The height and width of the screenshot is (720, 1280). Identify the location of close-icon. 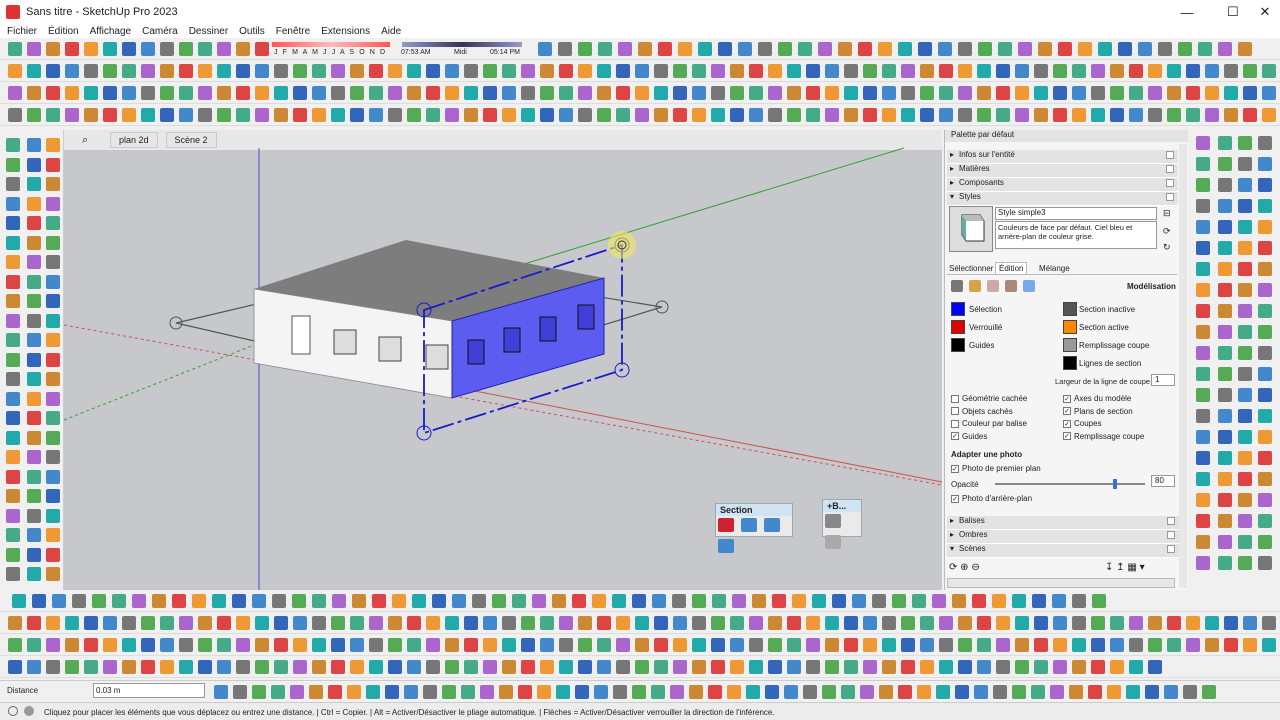
(1170, 169).